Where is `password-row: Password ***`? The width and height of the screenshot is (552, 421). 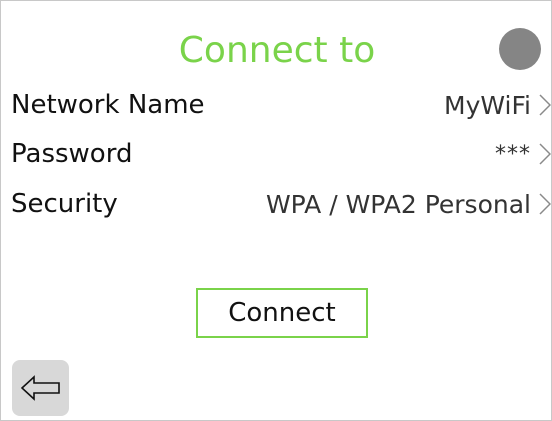
password-row: Password *** is located at coordinates (281, 154).